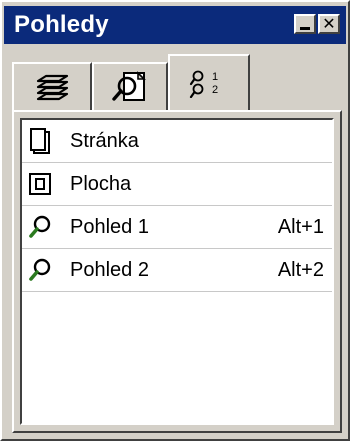  I want to click on tab-layers, so click(52, 86).